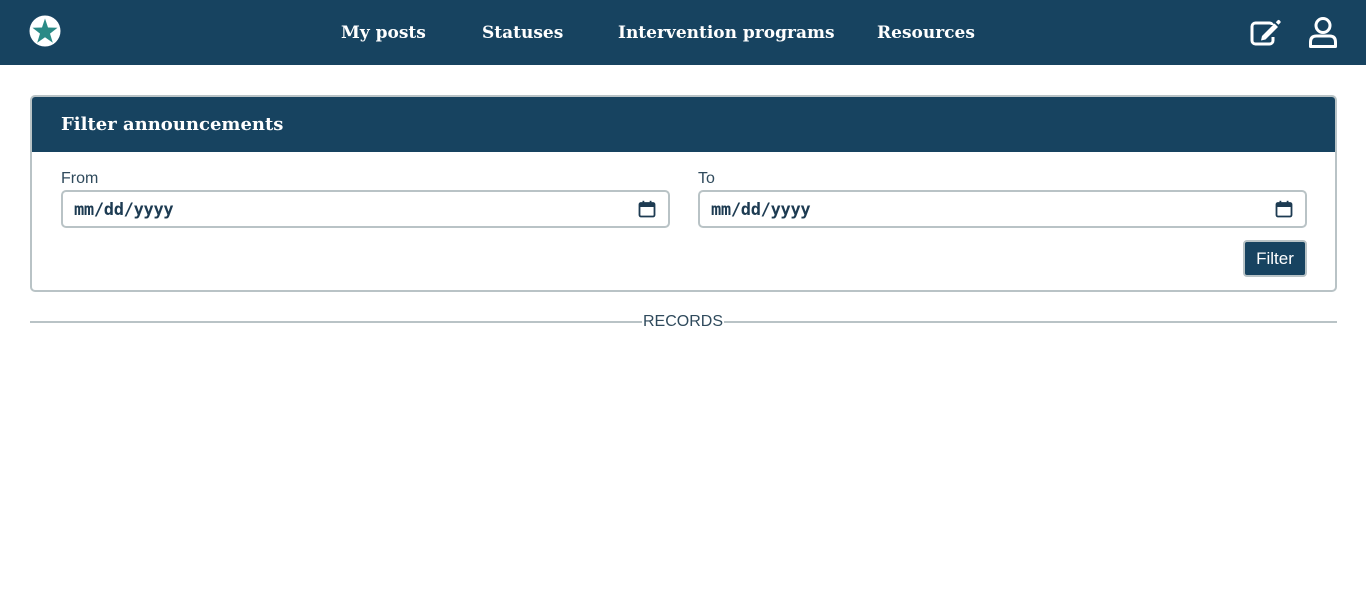 The height and width of the screenshot is (603, 1366). Describe the element at coordinates (172, 124) in the screenshot. I see `card-title: Filter announcements` at that location.